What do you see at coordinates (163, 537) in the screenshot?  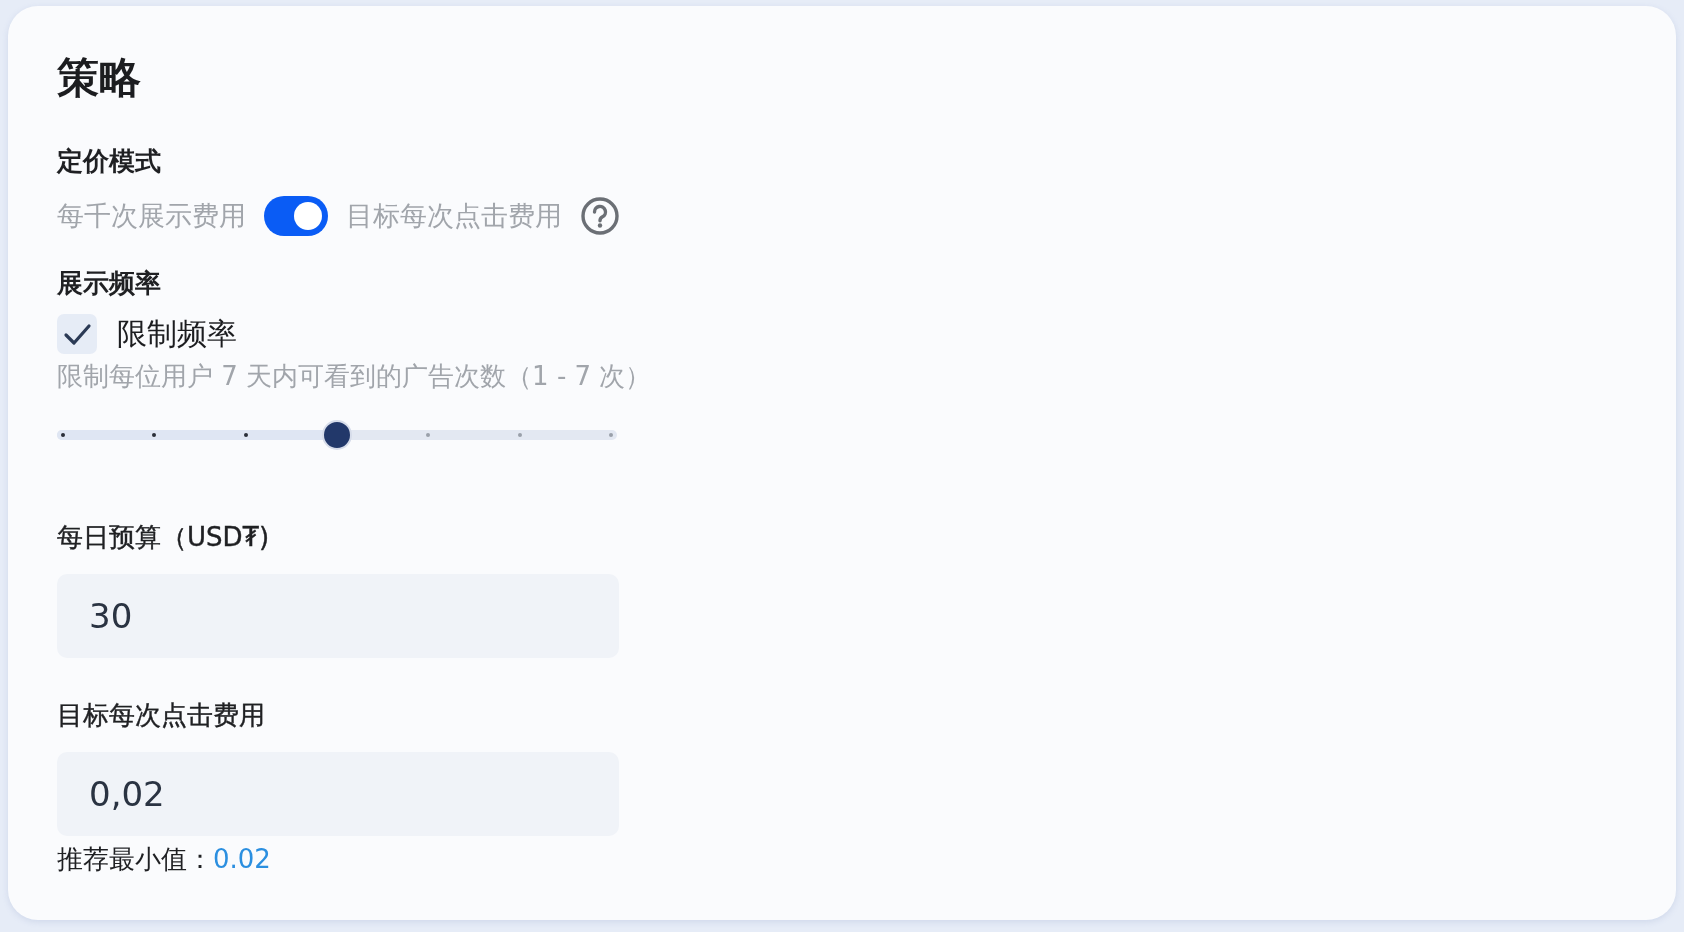 I see `field-label: 每日预算（USD₮)` at bounding box center [163, 537].